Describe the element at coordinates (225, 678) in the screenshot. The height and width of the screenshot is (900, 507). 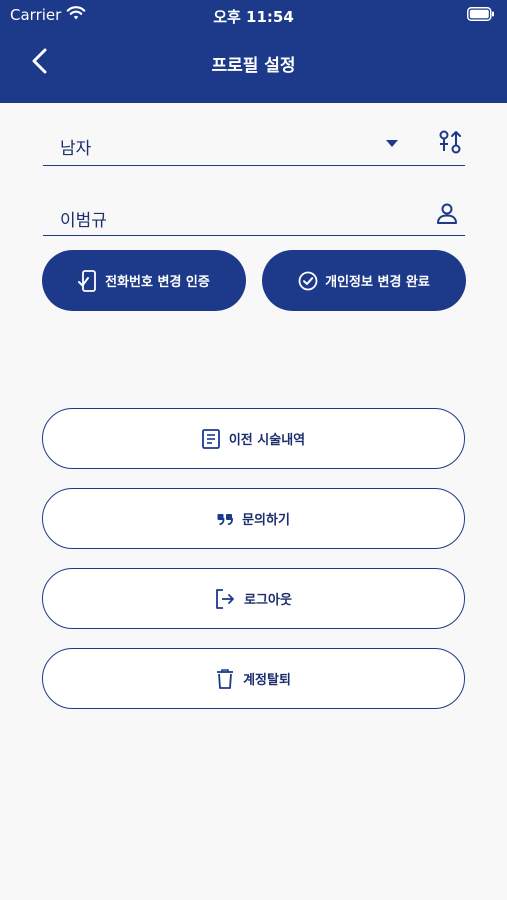
I see `trash-icon` at that location.